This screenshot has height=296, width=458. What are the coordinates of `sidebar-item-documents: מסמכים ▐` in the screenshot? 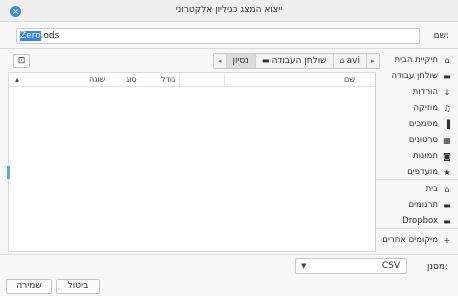 It's located at (430, 124).